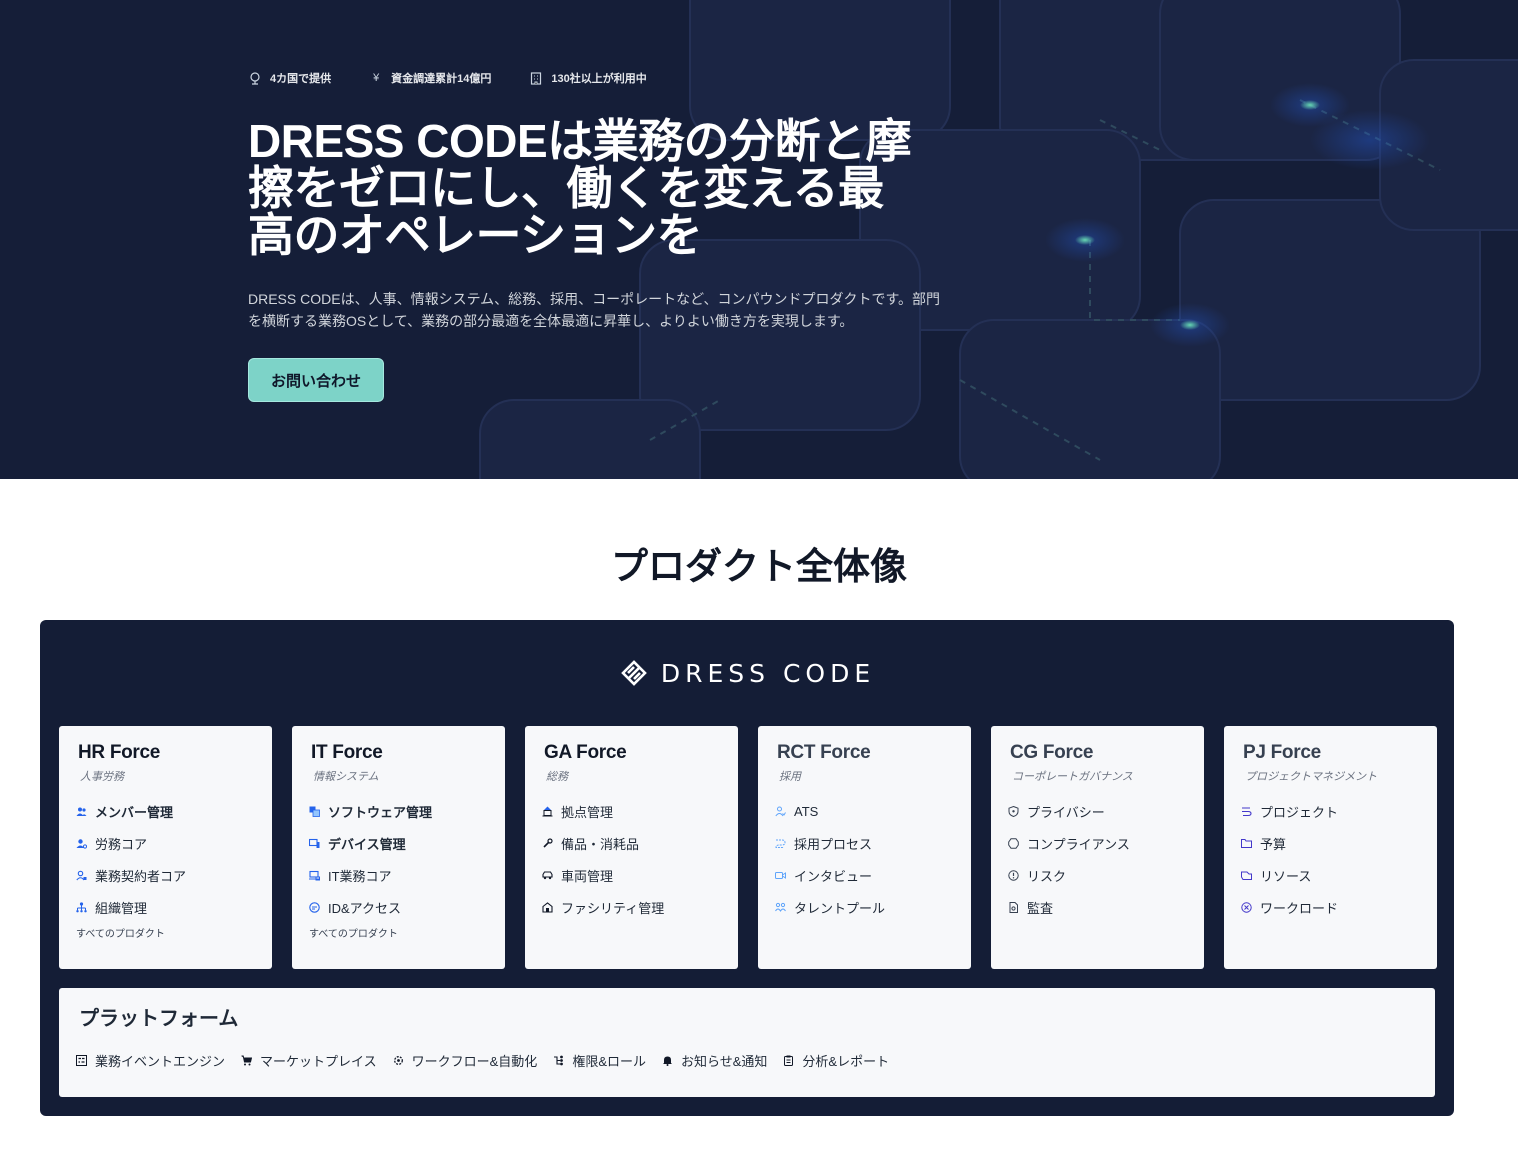 The width and height of the screenshot is (1518, 1161). What do you see at coordinates (121, 844) in the screenshot?
I see `item-label: 労務コア` at bounding box center [121, 844].